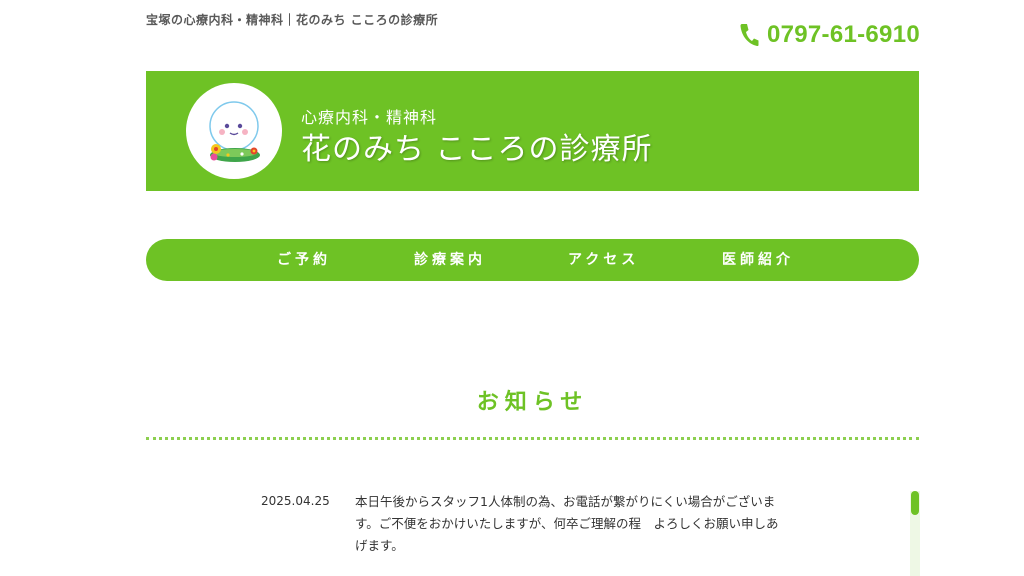 This screenshot has width=1024, height=576. Describe the element at coordinates (532, 260) in the screenshot. I see `main-nav: ご予約 診療案内 アクセス 医師紹介` at that location.